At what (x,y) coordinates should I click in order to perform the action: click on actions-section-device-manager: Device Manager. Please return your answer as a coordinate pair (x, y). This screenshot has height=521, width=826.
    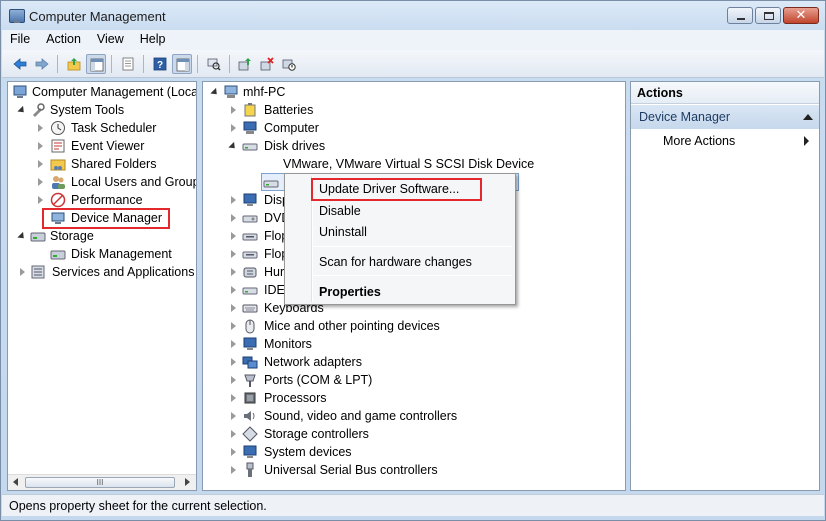
    Looking at the image, I should click on (725, 117).